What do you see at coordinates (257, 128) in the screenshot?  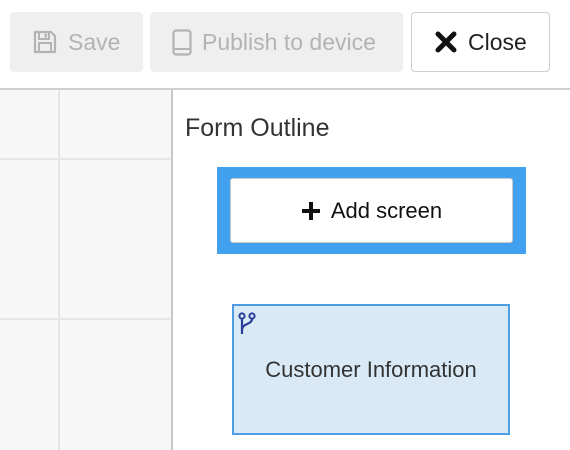 I see `form-outline-title: Form Outline` at bounding box center [257, 128].